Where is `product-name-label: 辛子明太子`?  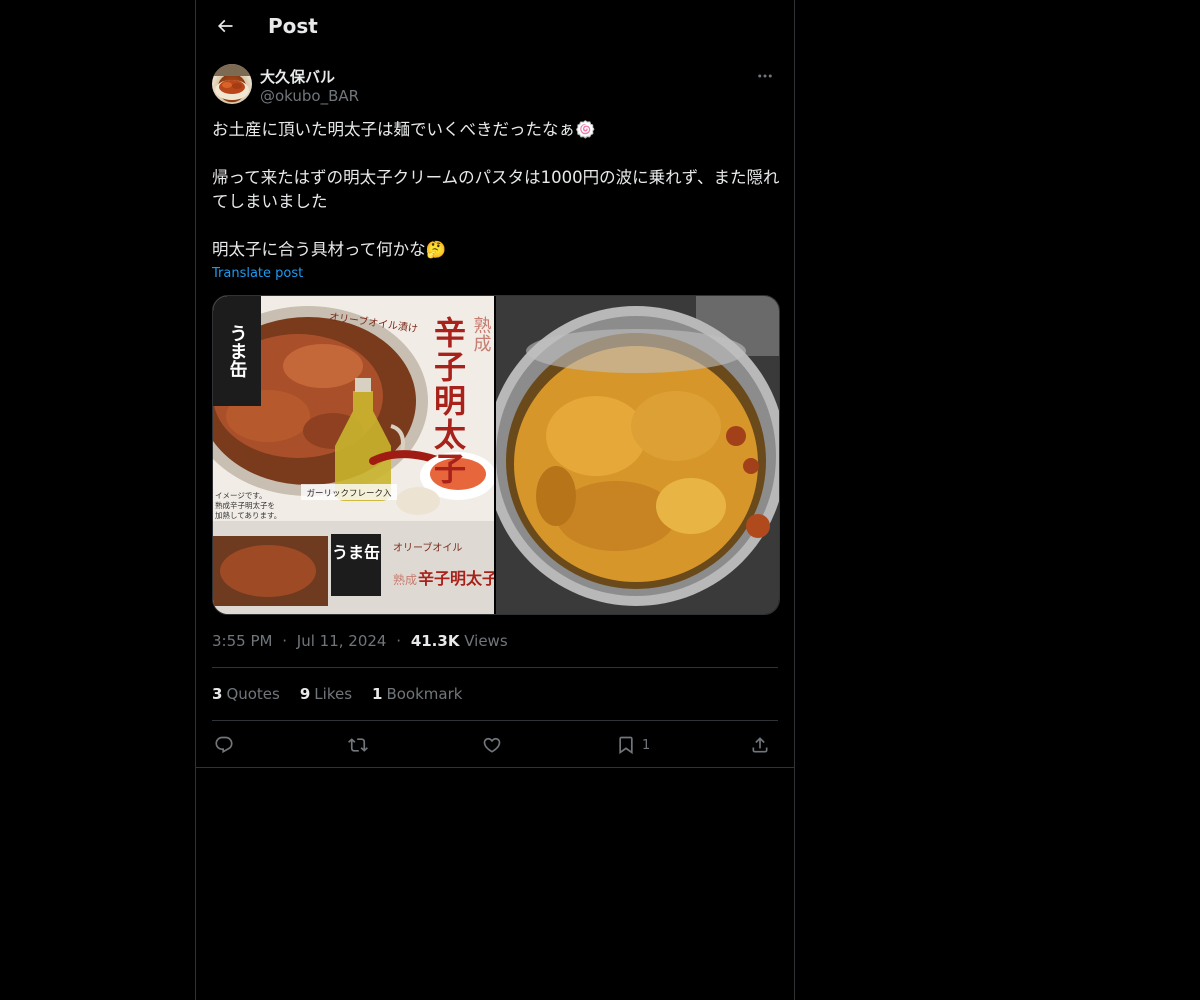 product-name-label: 辛子明太子 is located at coordinates (448, 400).